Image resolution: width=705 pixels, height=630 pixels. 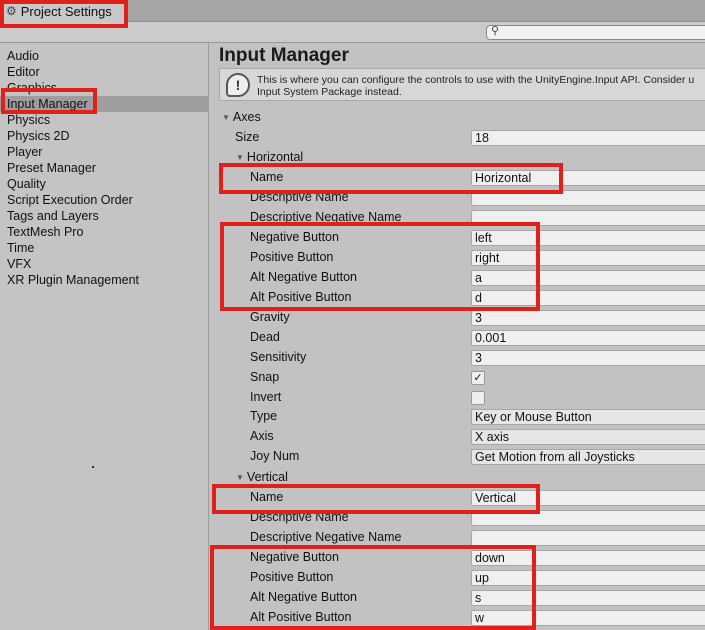 What do you see at coordinates (104, 280) in the screenshot?
I see `sidebar-item-xr-plugin-management: XR Plugin Management` at bounding box center [104, 280].